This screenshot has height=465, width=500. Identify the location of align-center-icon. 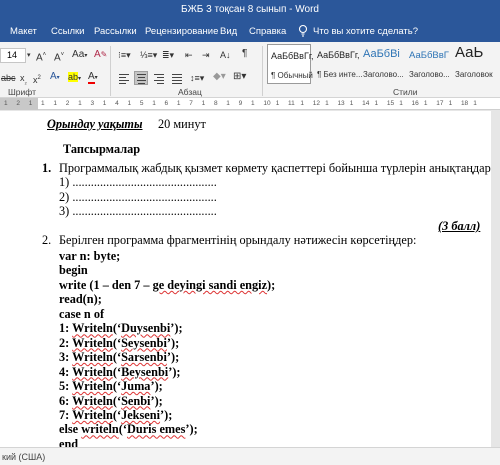
(141, 78).